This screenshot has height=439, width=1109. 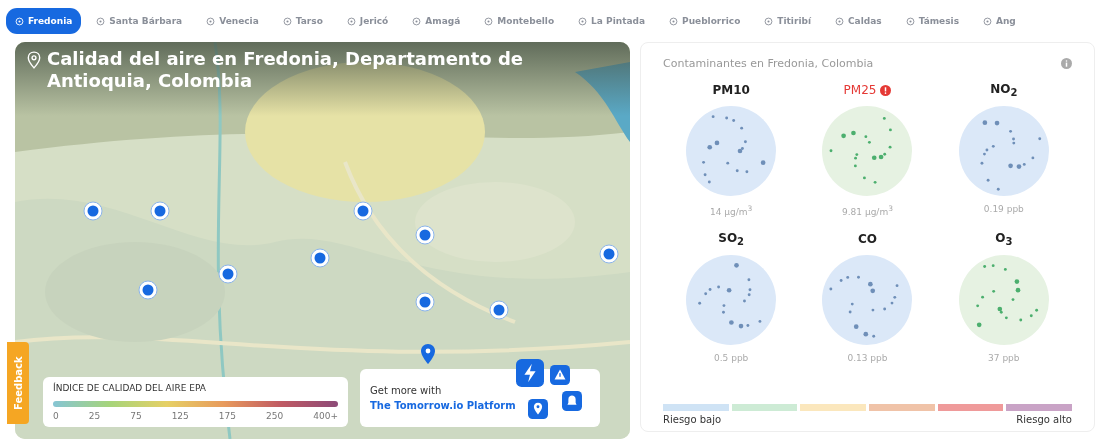 I want to click on scale-label: 175, so click(x=227, y=416).